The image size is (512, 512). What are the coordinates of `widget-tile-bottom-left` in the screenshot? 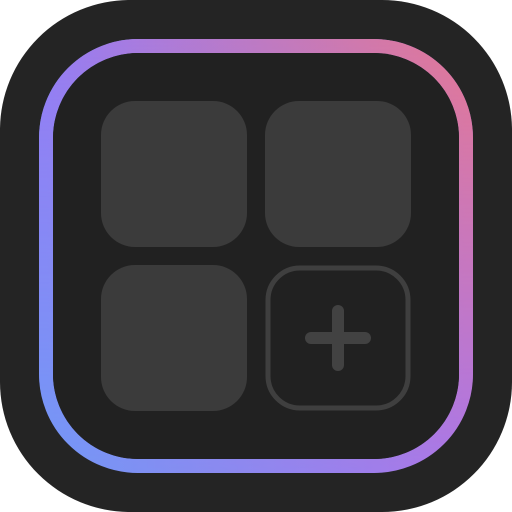 It's located at (174, 338).